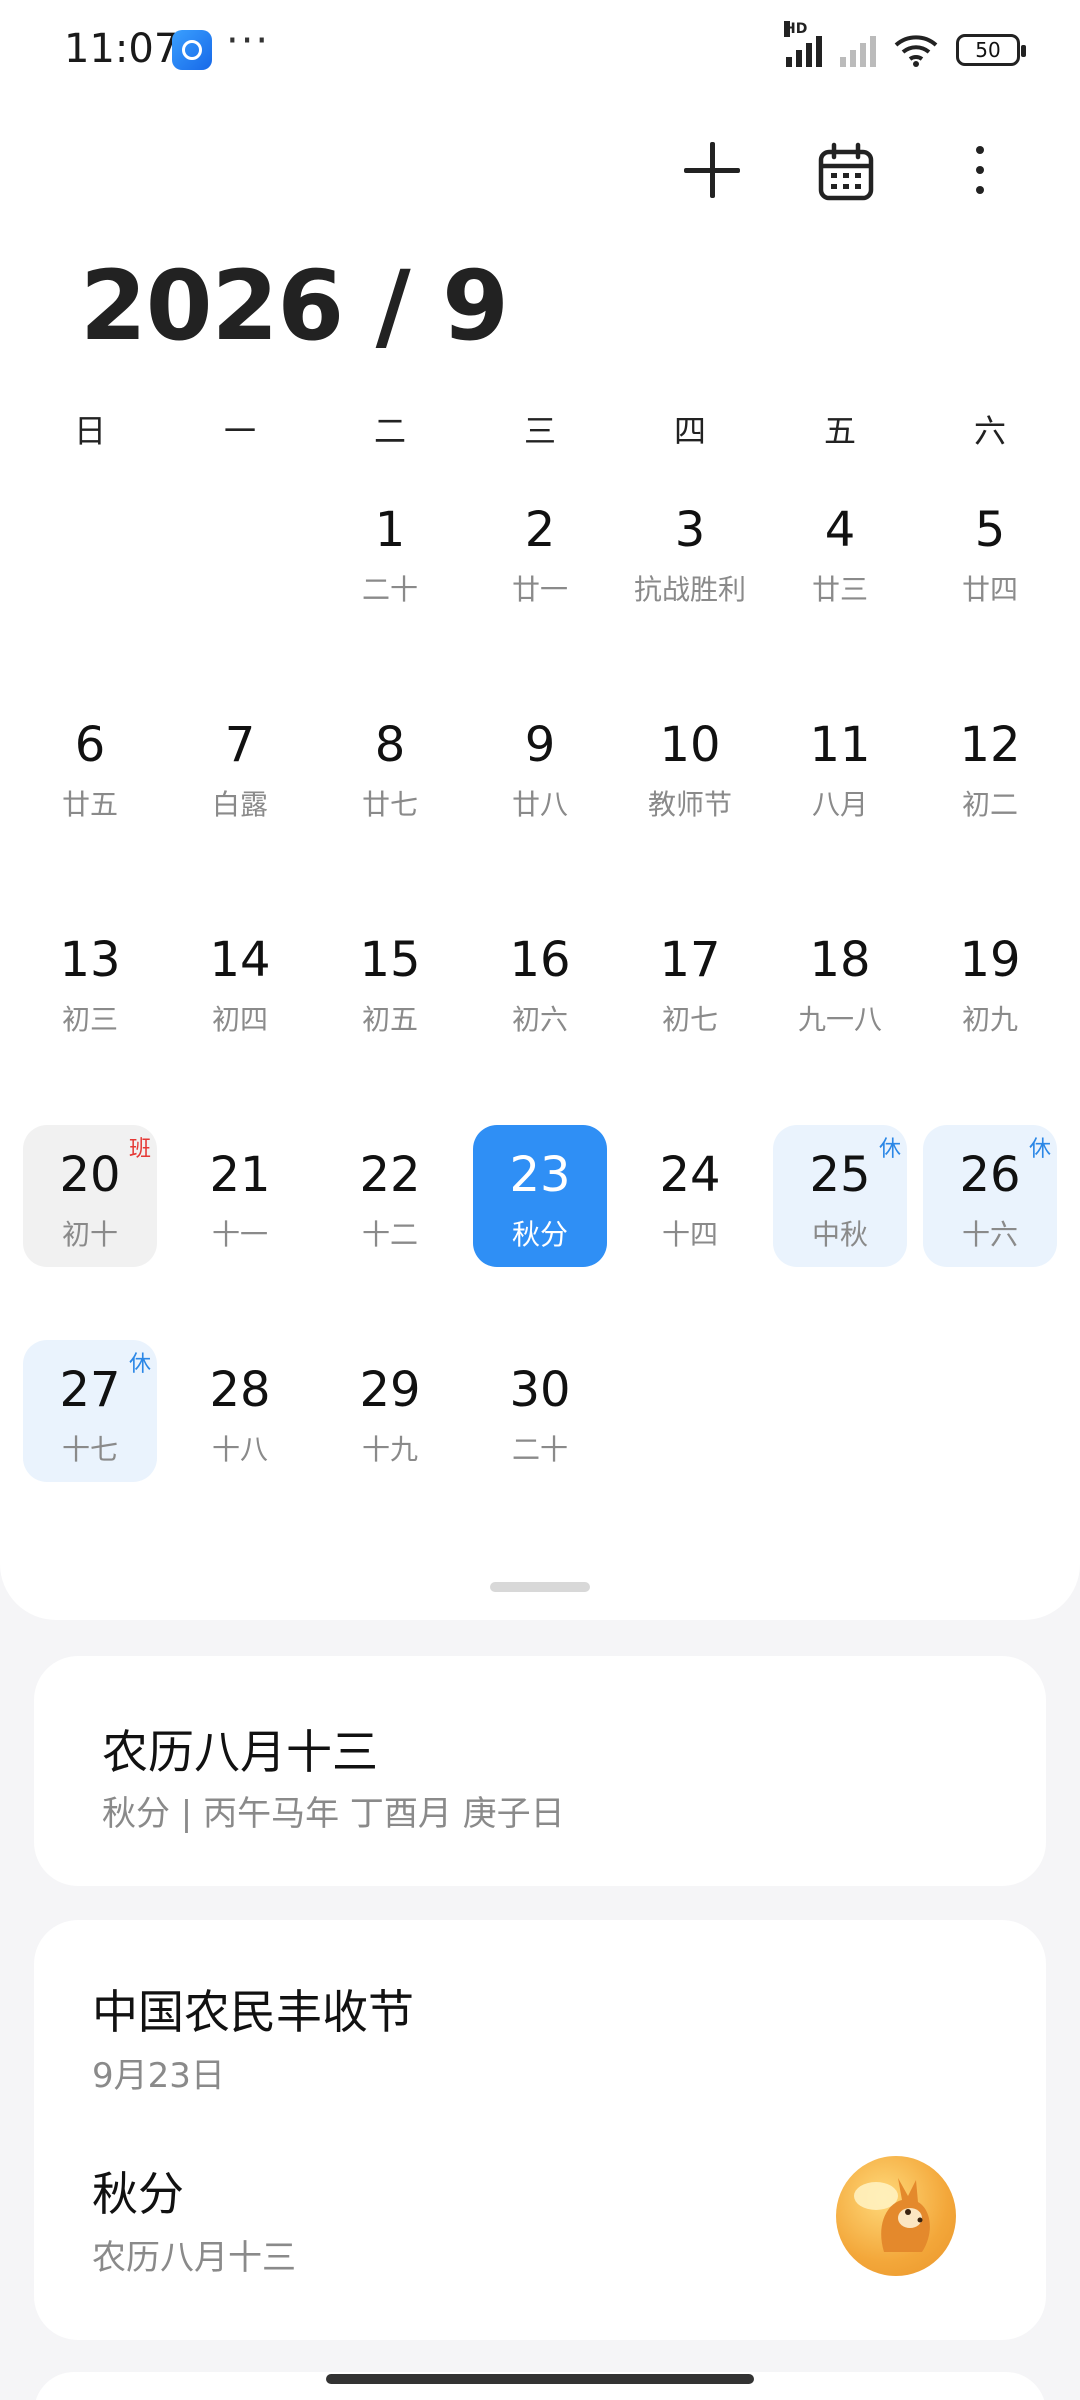 The width and height of the screenshot is (1080, 2400). I want to click on day-cell-27: 27 十七休, so click(90, 1447).